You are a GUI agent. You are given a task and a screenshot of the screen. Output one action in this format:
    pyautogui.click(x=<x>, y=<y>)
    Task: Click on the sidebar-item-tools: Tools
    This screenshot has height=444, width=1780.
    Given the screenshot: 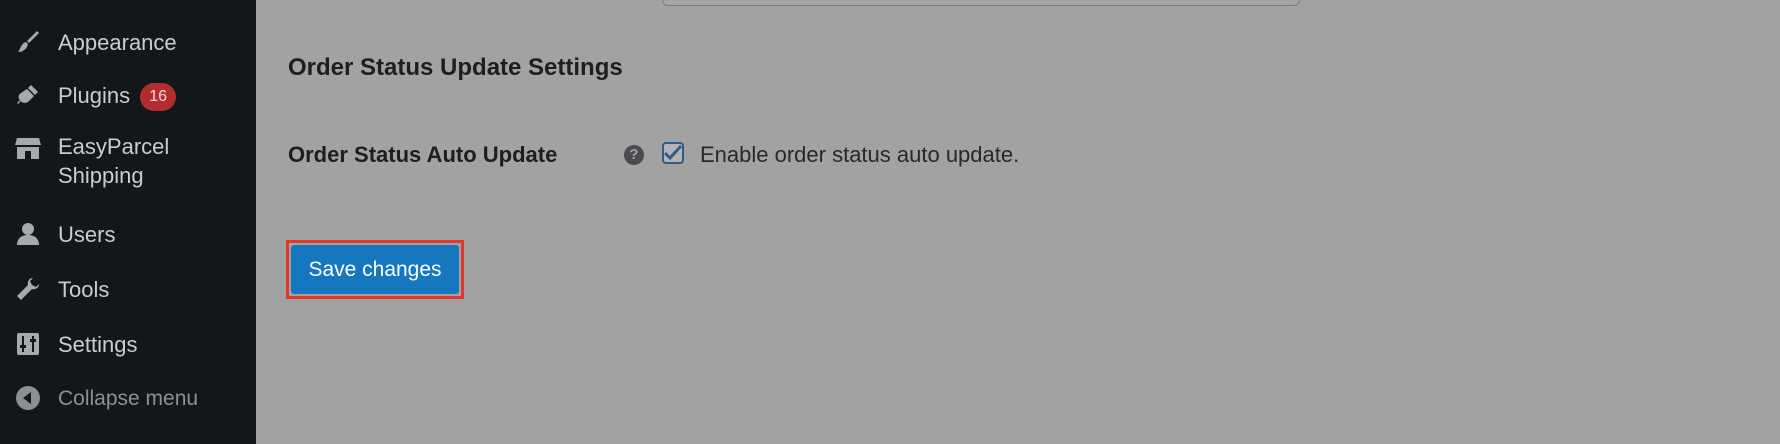 What is the action you would take?
    pyautogui.click(x=128, y=291)
    